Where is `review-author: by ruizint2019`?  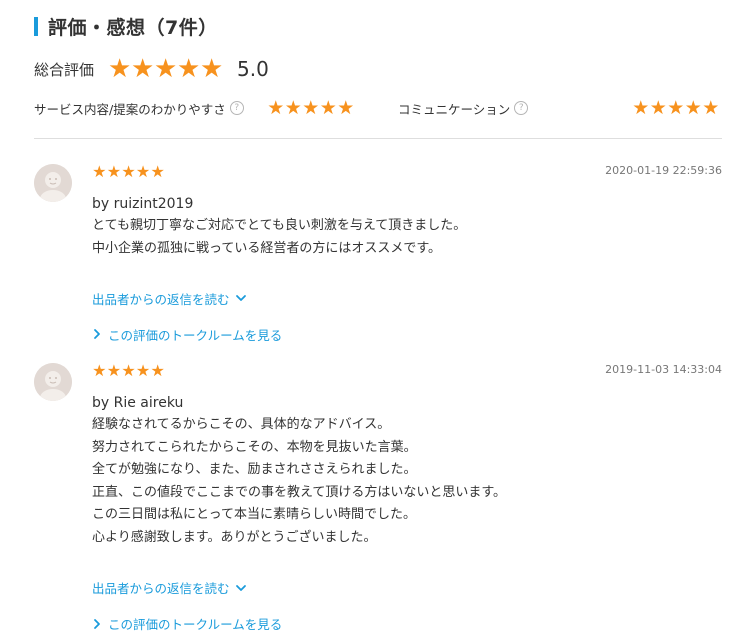
review-author: by ruizint2019 is located at coordinates (143, 204).